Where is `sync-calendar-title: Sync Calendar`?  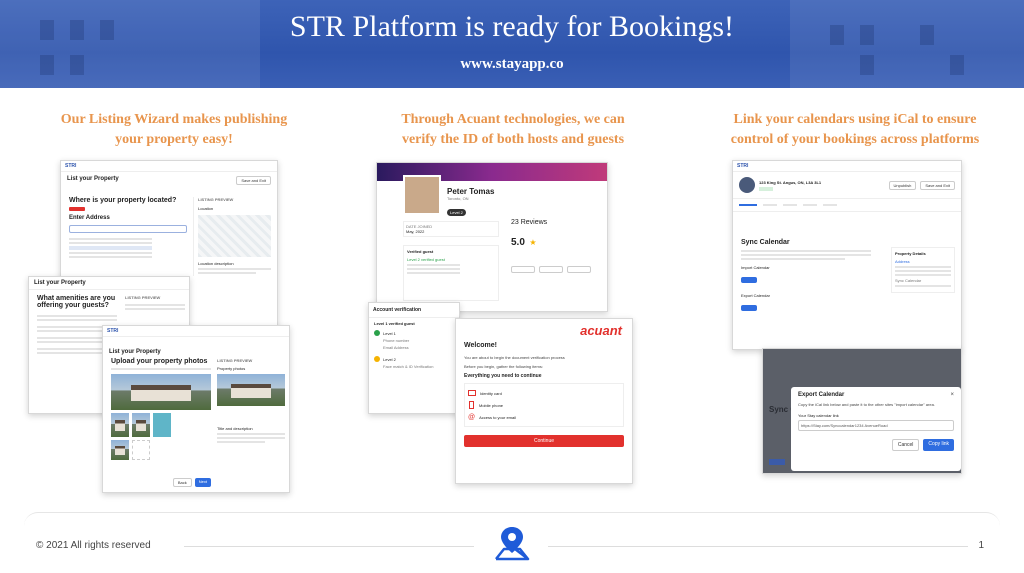 sync-calendar-title: Sync Calendar is located at coordinates (765, 242).